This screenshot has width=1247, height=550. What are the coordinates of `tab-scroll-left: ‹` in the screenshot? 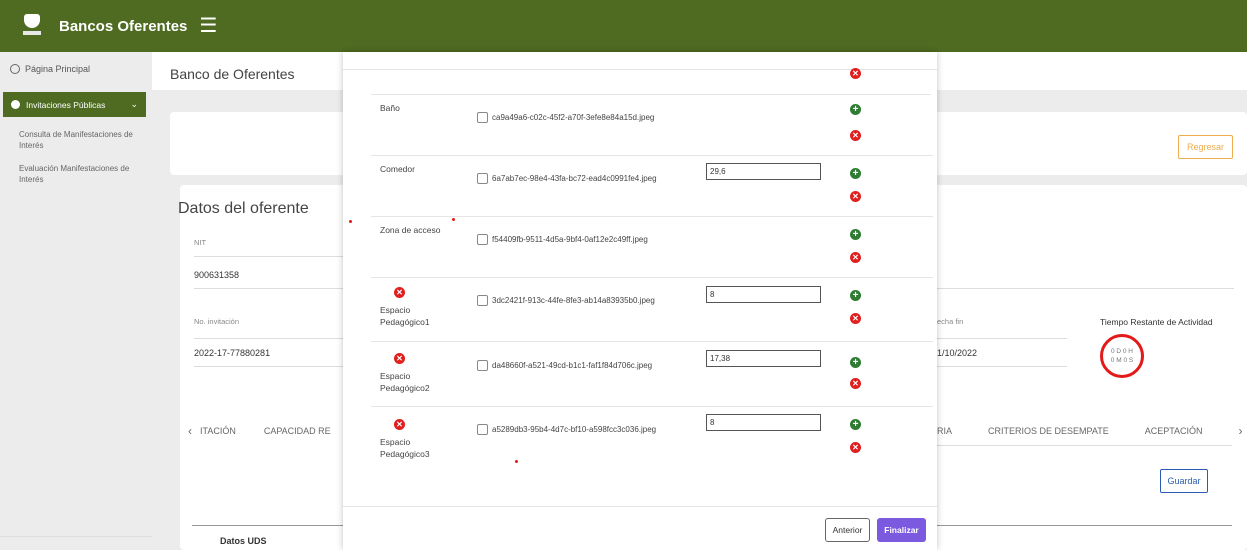 It's located at (190, 431).